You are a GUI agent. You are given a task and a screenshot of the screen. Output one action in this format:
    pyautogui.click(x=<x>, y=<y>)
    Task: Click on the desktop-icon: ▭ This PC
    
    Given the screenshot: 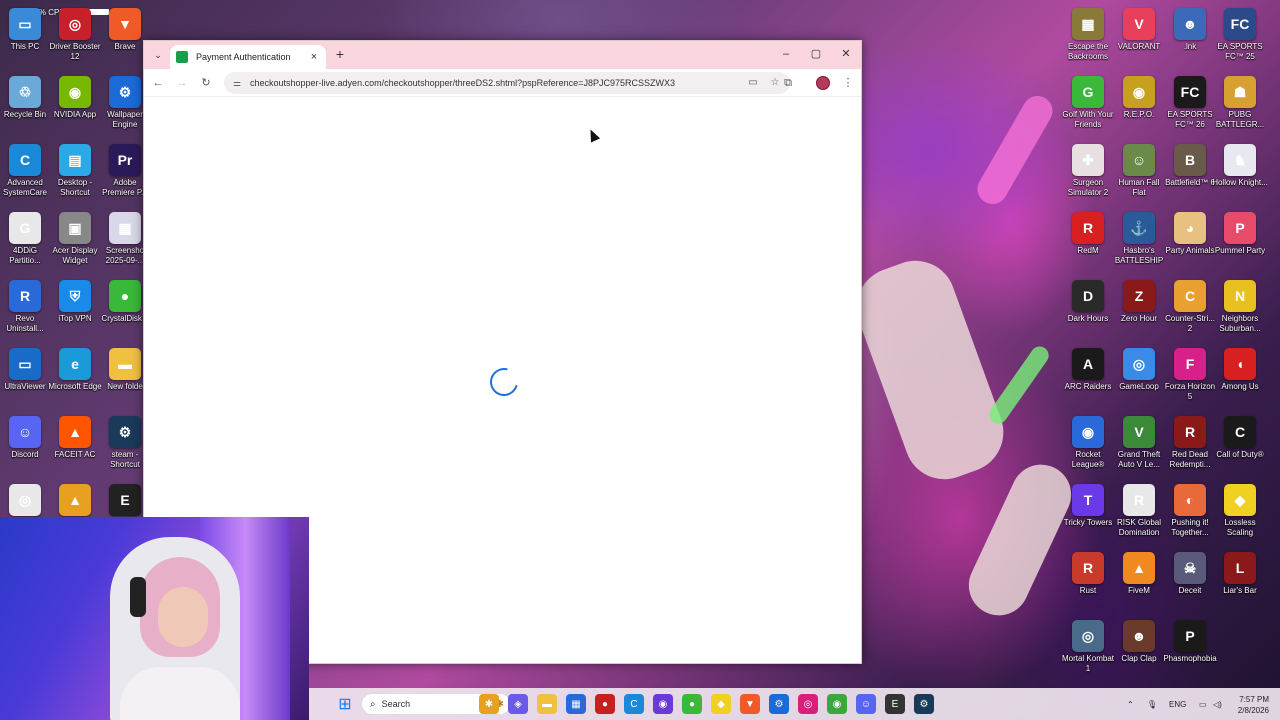 What is the action you would take?
    pyautogui.click(x=25, y=36)
    